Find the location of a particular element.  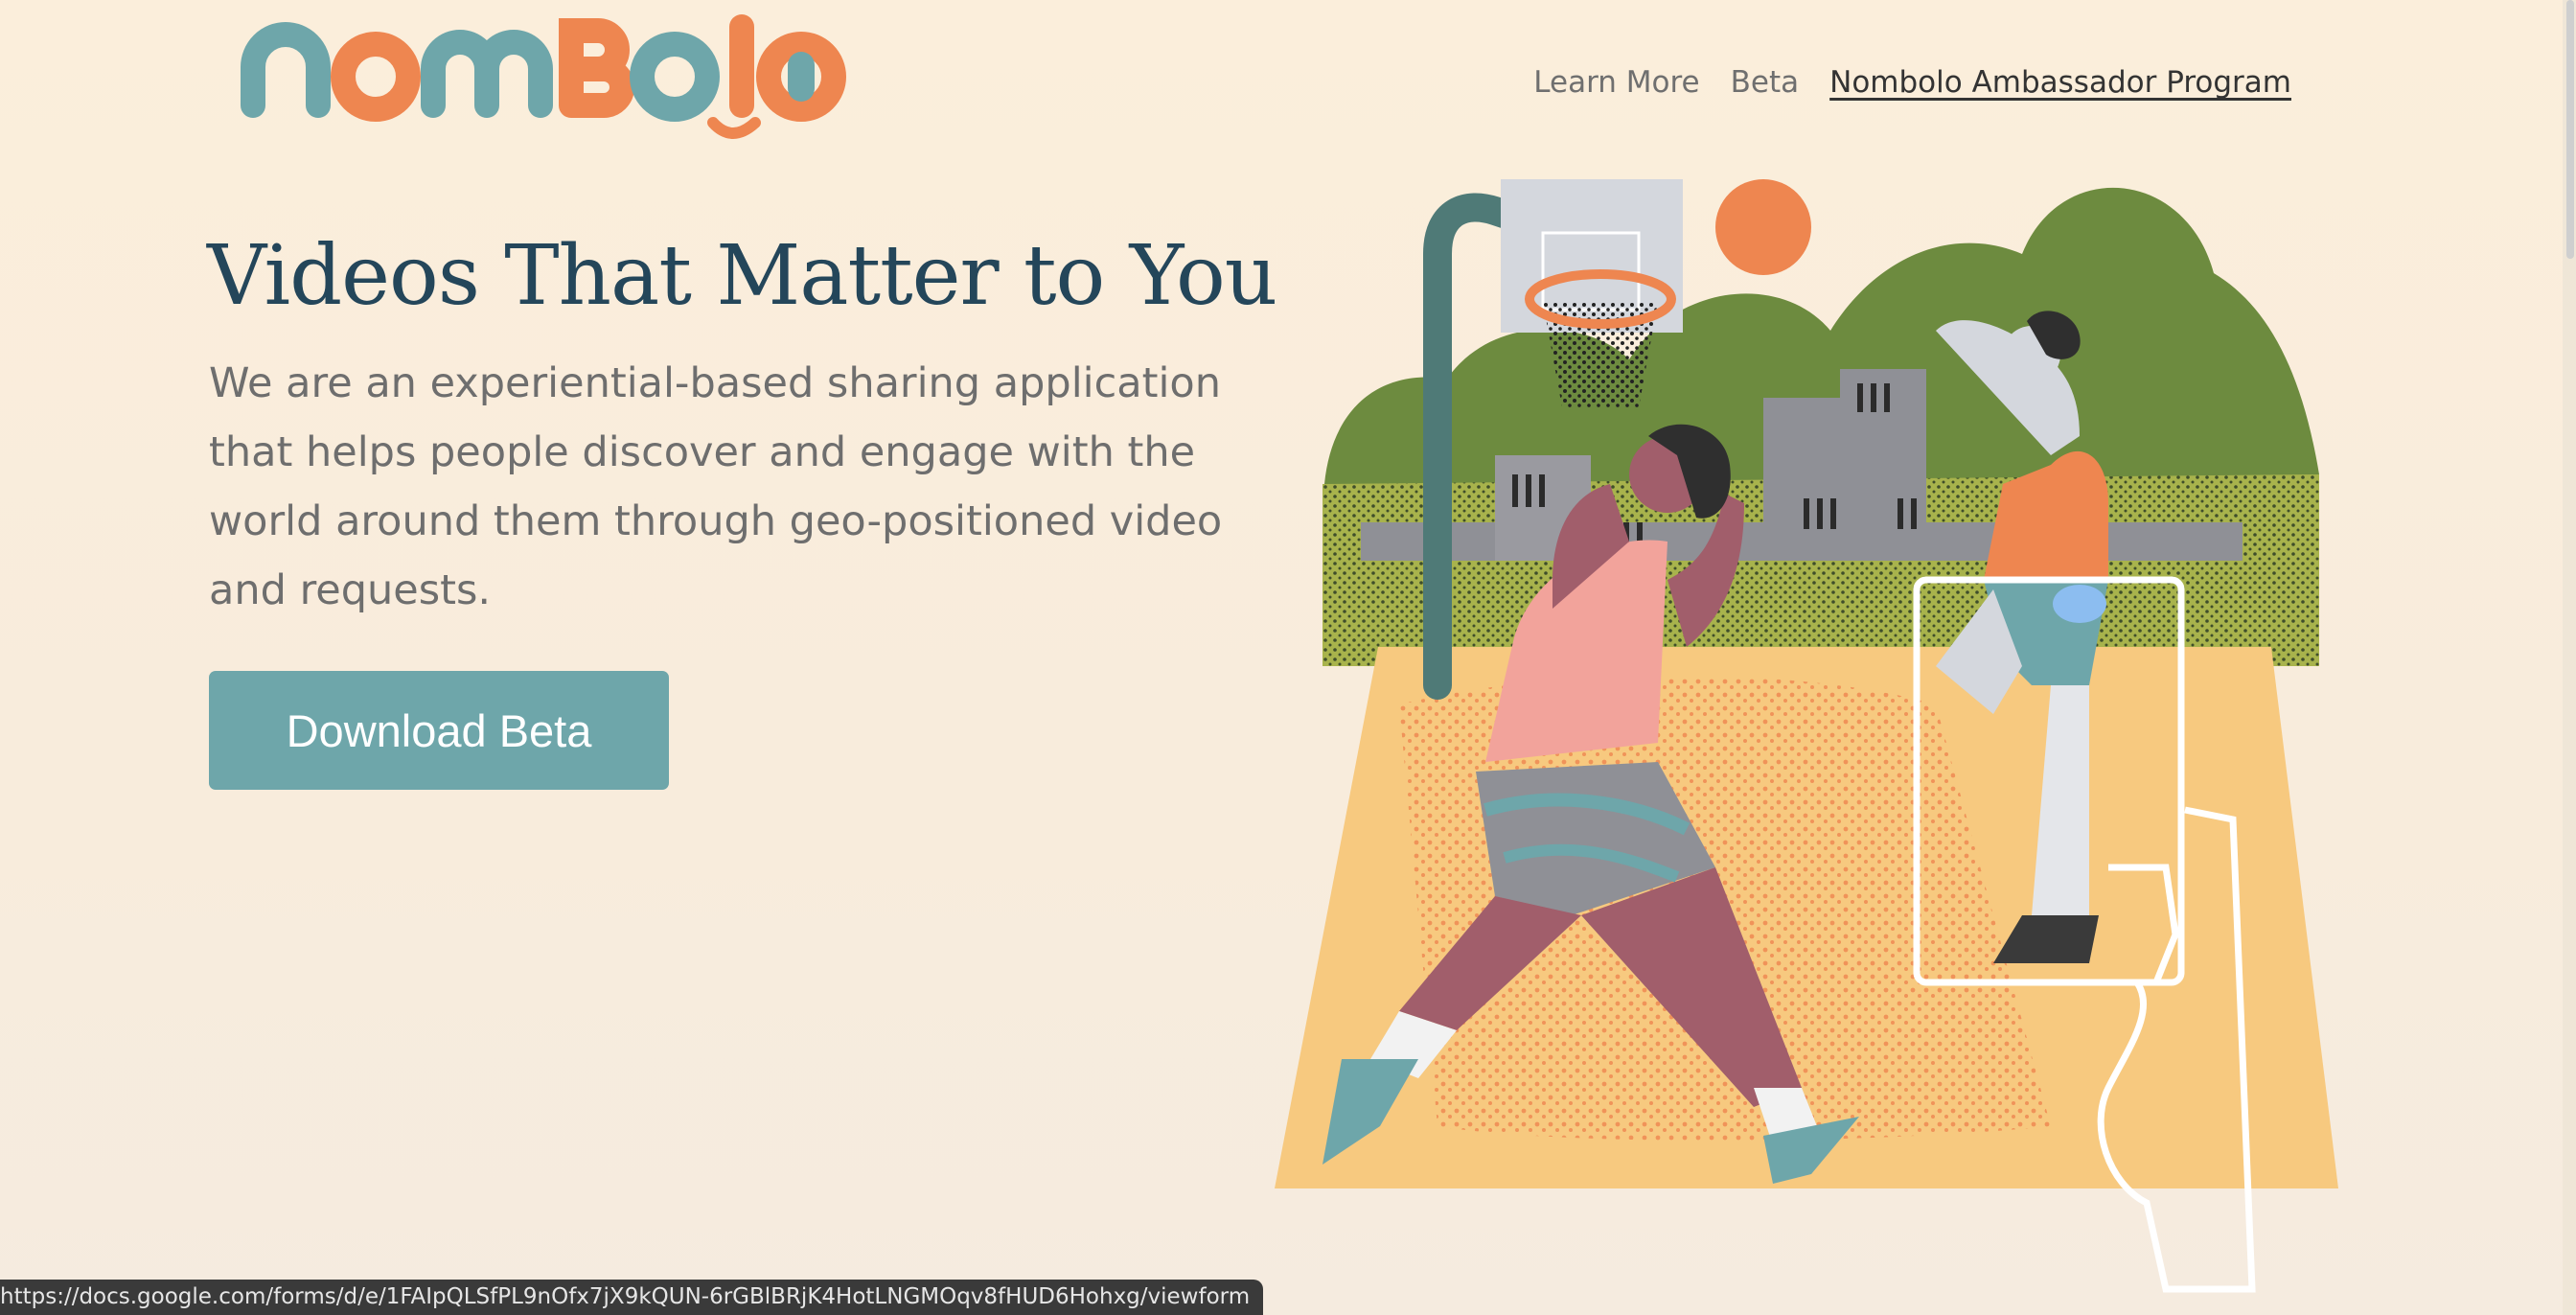

nav-learn-more-link: Learn More is located at coordinates (1616, 82).